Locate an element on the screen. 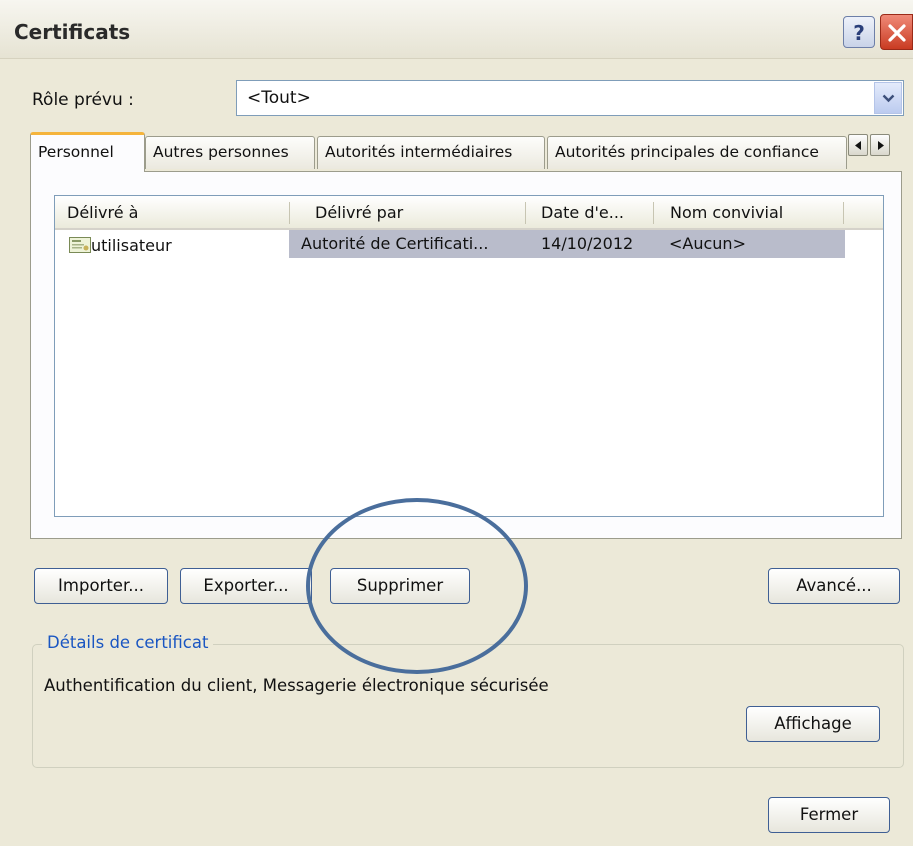  view-button: Affichage is located at coordinates (813, 724).